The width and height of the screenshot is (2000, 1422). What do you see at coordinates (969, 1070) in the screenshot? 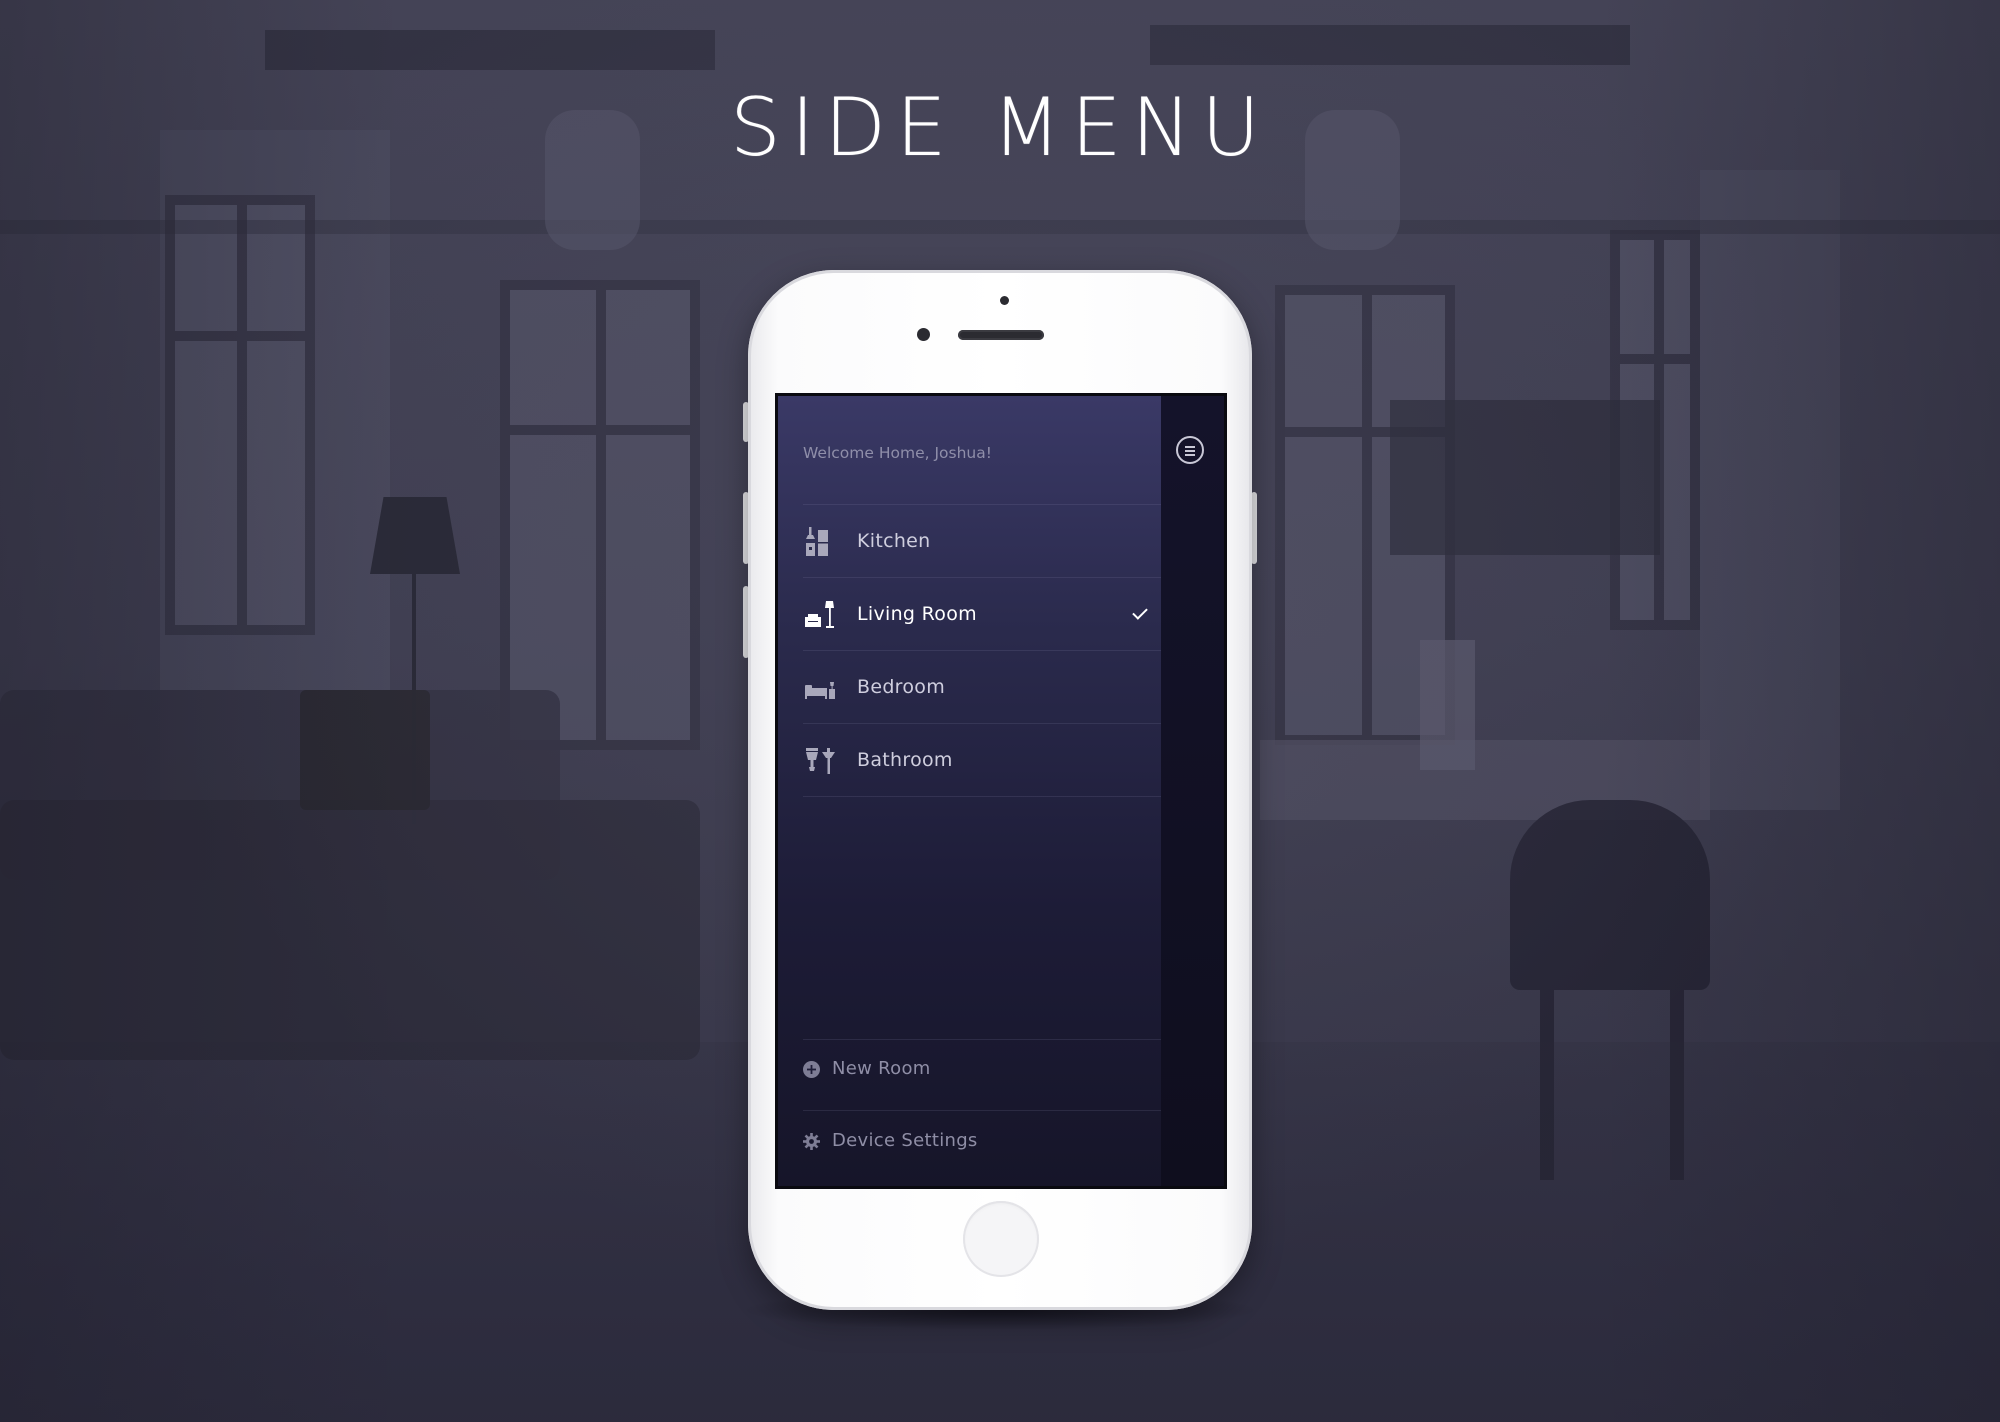
I see `new-room-button: New Room` at bounding box center [969, 1070].